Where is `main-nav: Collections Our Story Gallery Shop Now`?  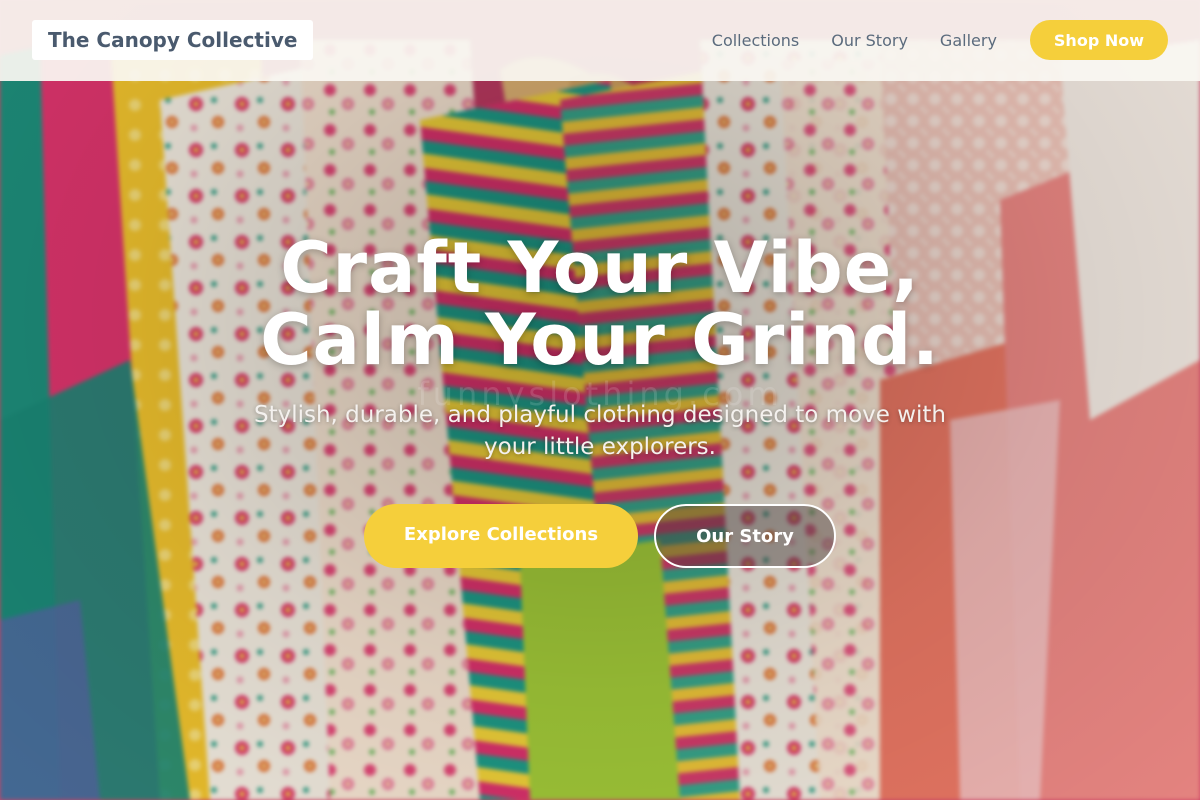
main-nav: Collections Our Story Gallery Shop Now is located at coordinates (940, 40).